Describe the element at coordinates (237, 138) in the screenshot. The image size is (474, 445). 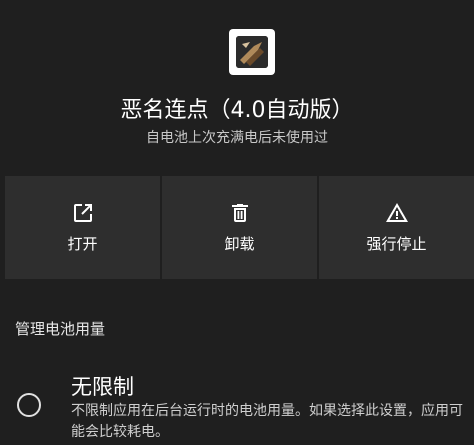
I see `battery-usage-summary: 自电池上次充满电后未使用过` at that location.